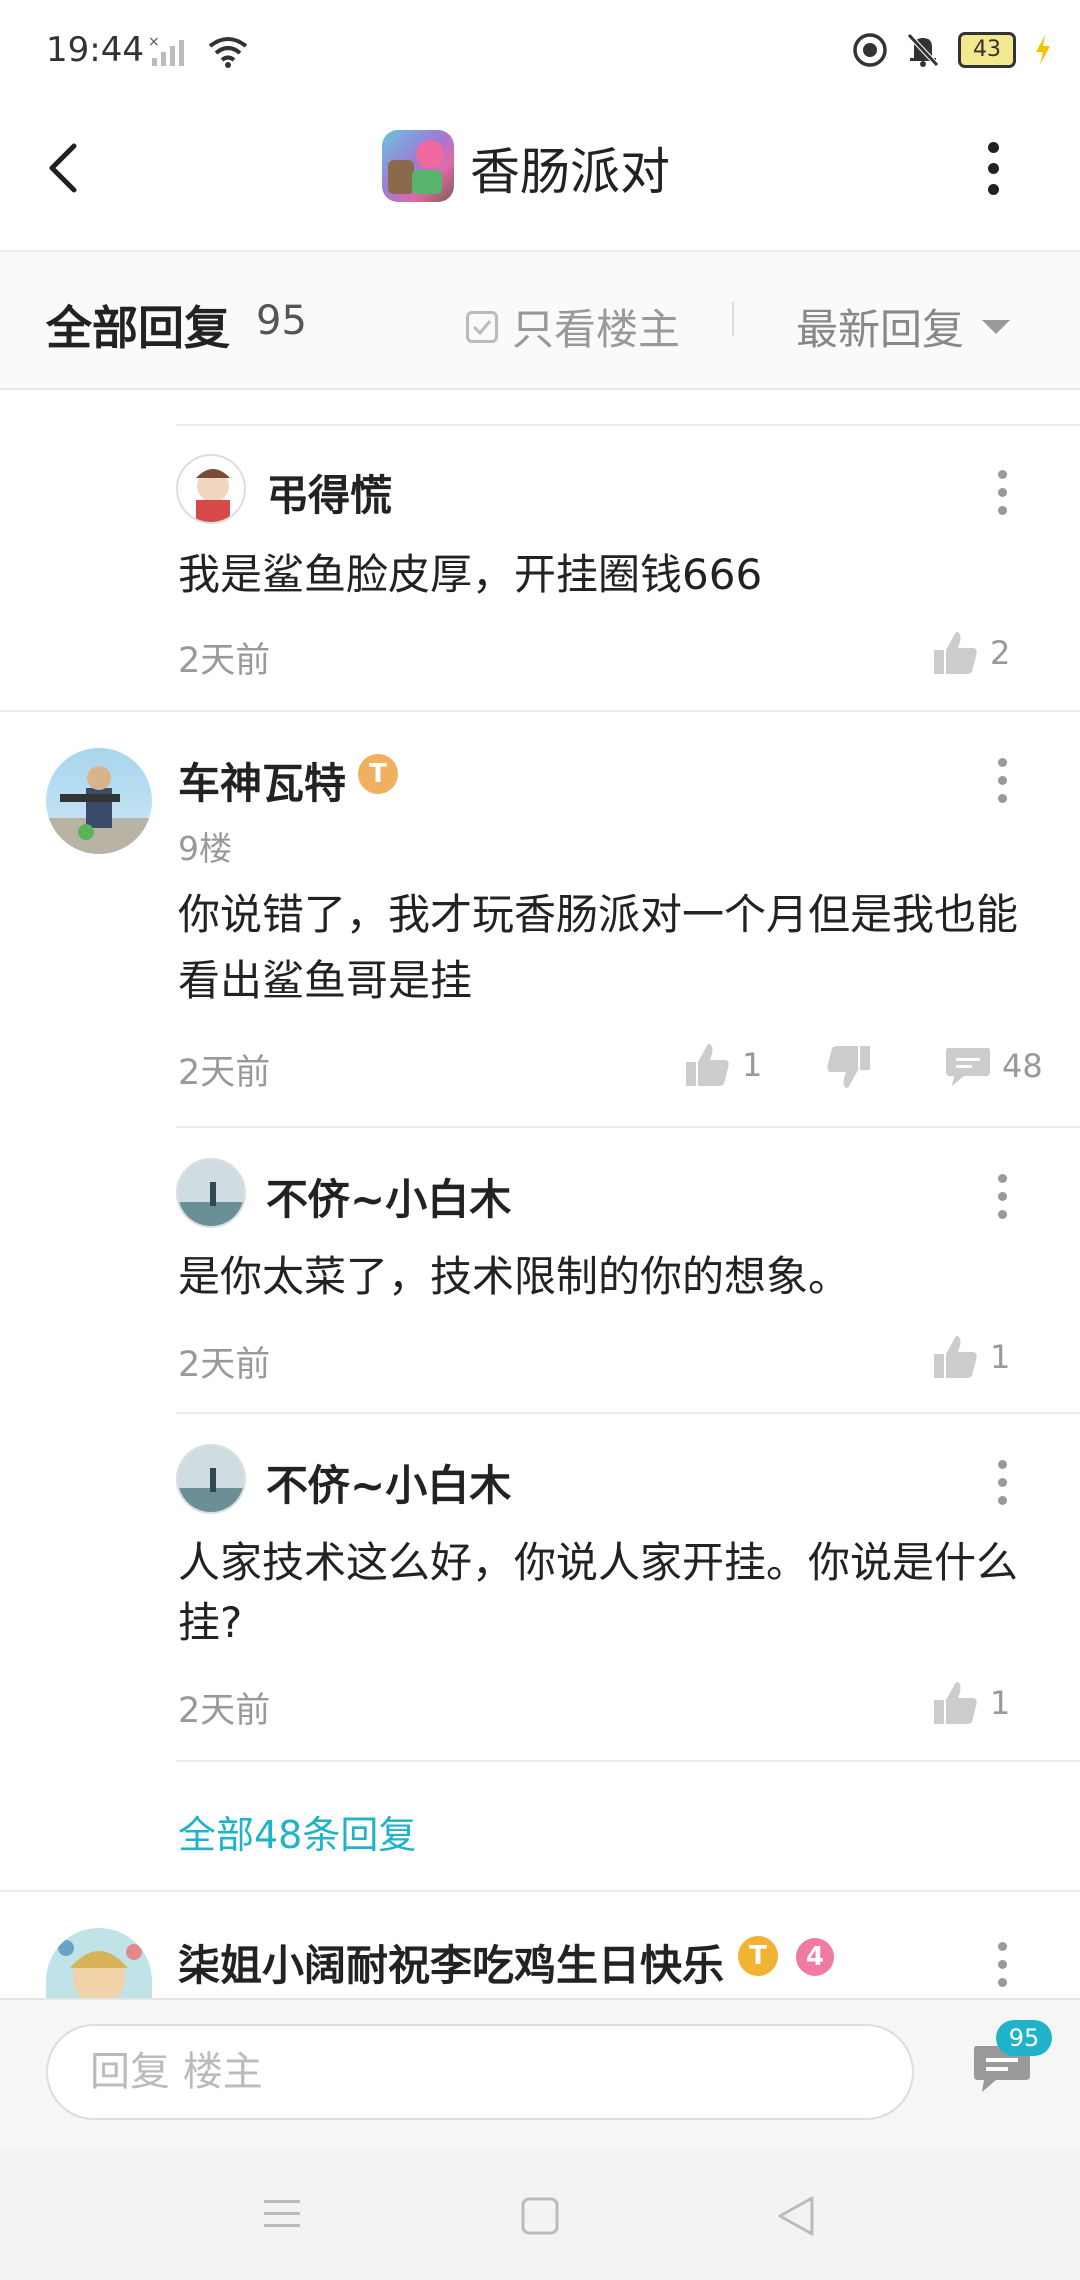  I want to click on all-replies-count: 95, so click(281, 321).